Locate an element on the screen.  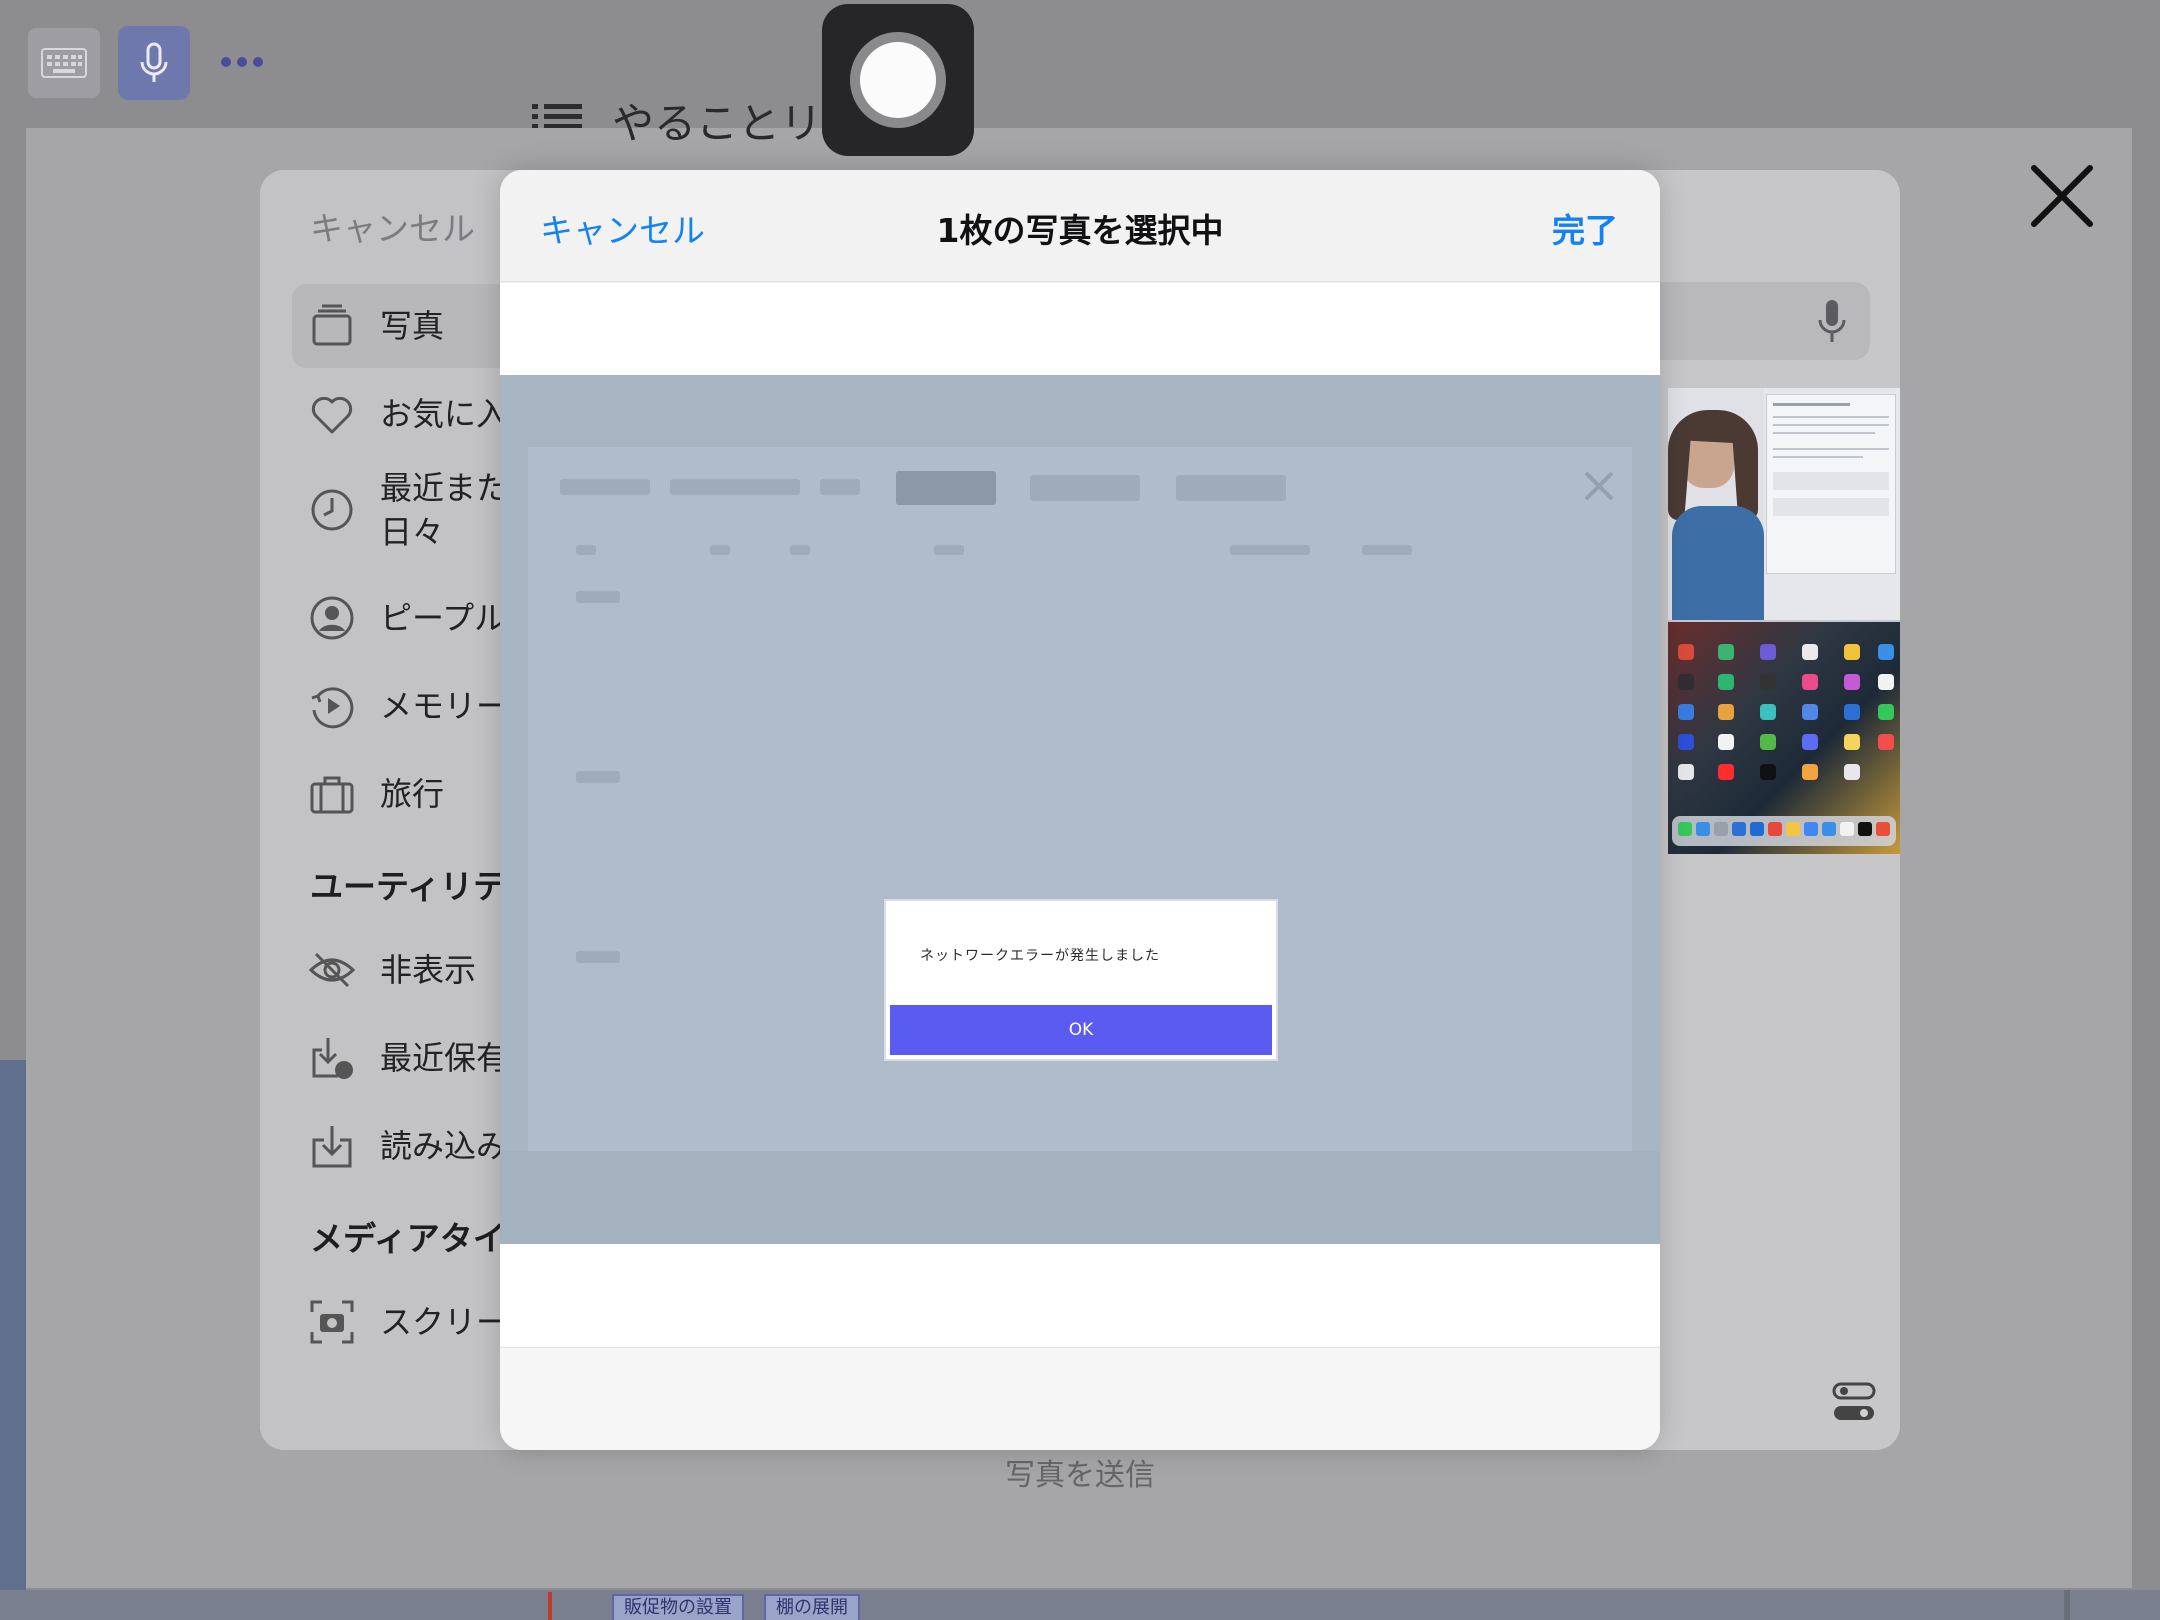
sidebar-item-label: 最近保有 is located at coordinates (444, 1058).